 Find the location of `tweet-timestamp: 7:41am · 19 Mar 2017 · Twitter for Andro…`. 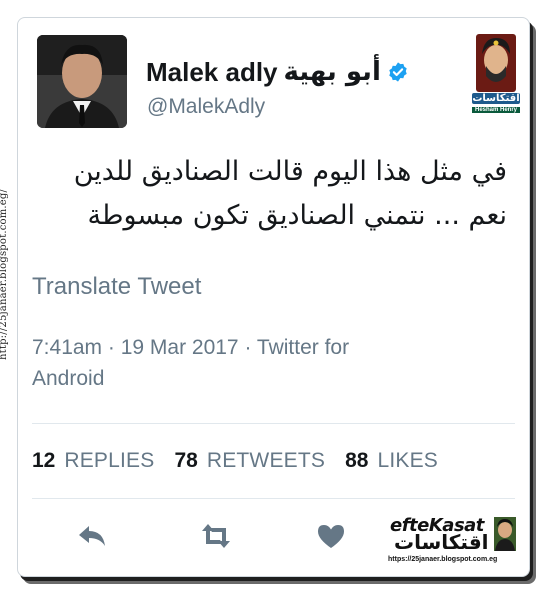

tweet-timestamp: 7:41am · 19 Mar 2017 · Twitter for Andro… is located at coordinates (242, 363).